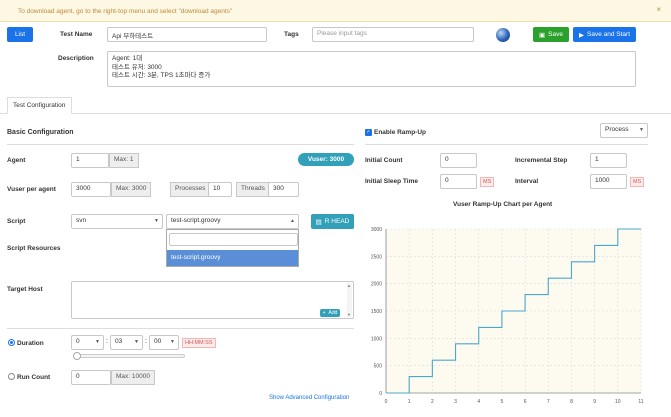 The width and height of the screenshot is (671, 417). What do you see at coordinates (503, 35) in the screenshot?
I see `status-globe-icon` at bounding box center [503, 35].